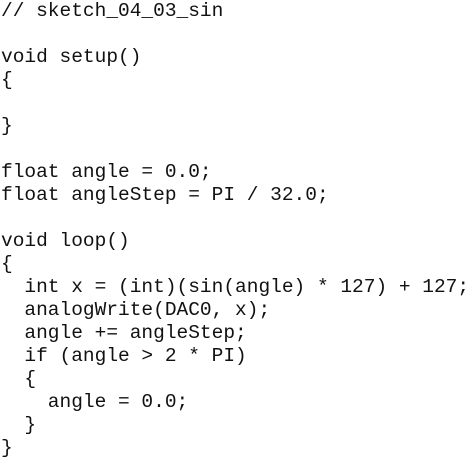  I want to click on code-line-loop-signature: void loop(), so click(65, 241).